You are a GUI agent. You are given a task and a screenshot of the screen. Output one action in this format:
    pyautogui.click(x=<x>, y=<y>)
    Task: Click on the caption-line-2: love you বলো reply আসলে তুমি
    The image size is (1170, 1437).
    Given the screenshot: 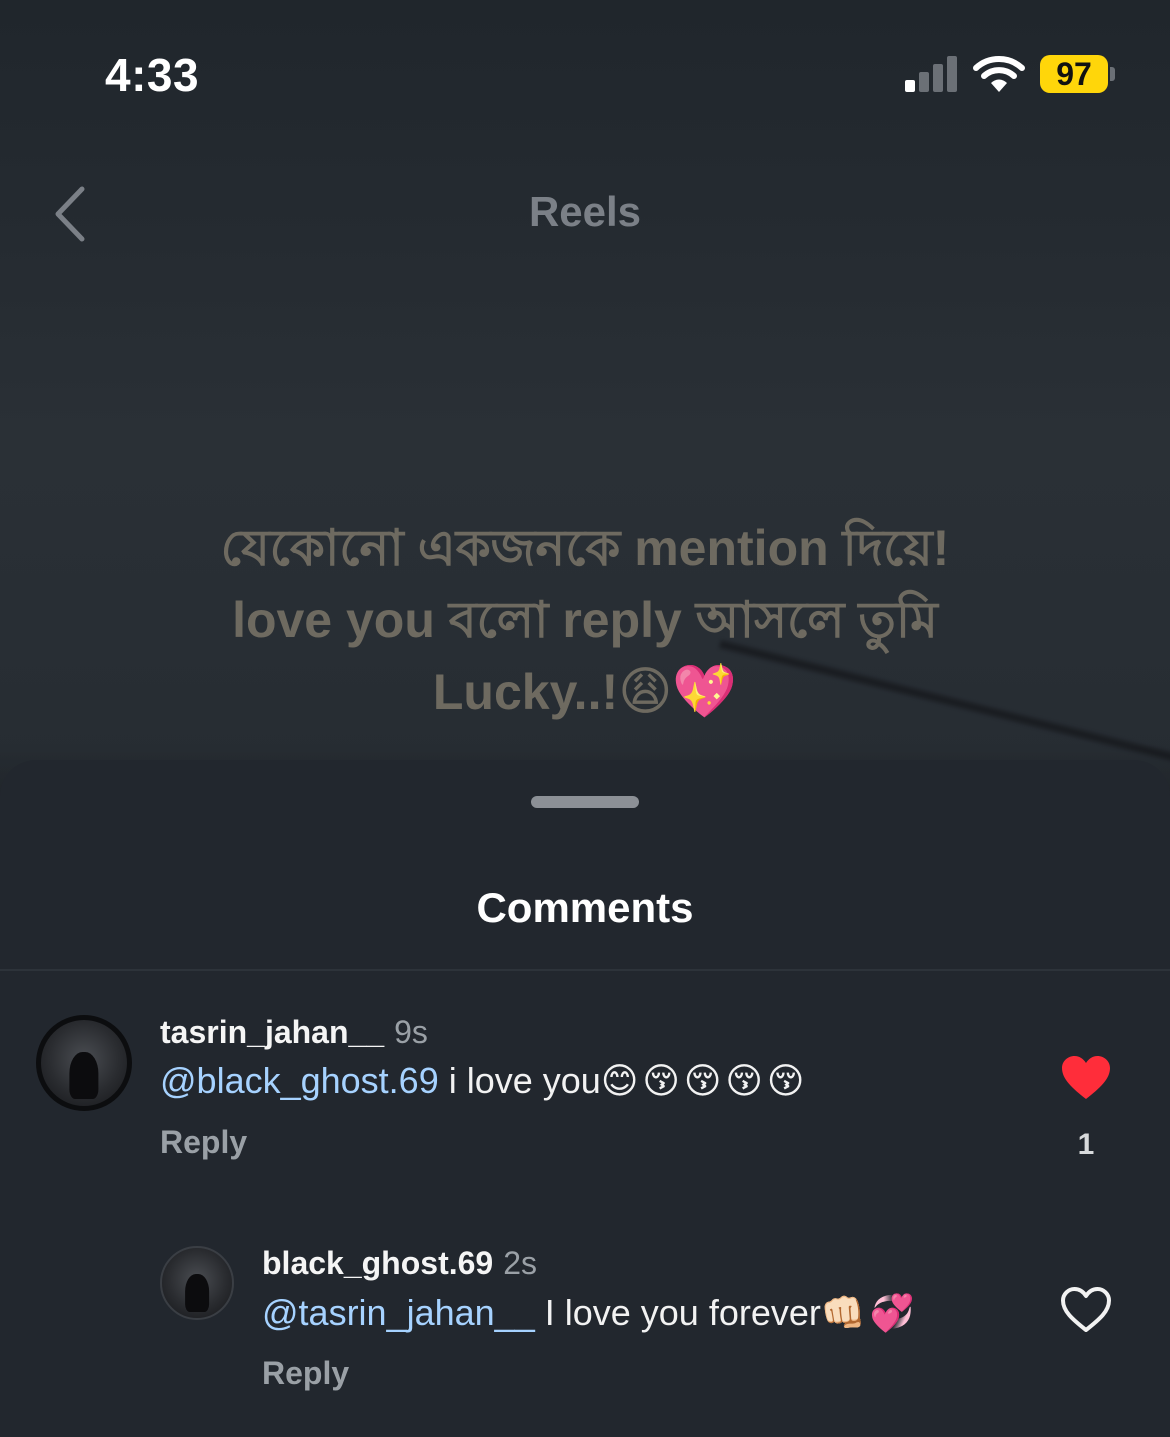 What is the action you would take?
    pyautogui.click(x=585, y=620)
    